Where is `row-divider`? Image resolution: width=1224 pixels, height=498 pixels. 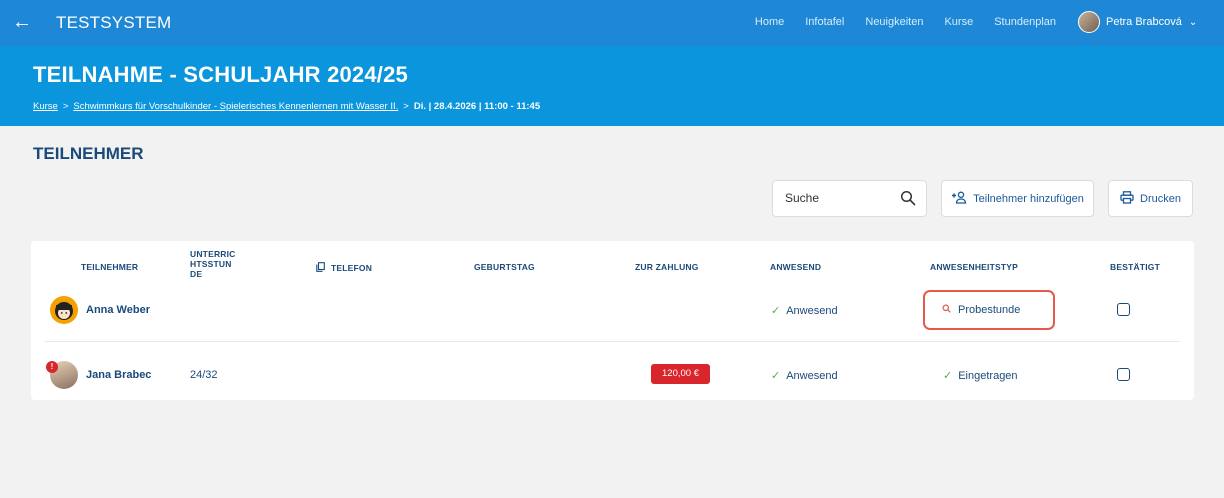 row-divider is located at coordinates (612, 341).